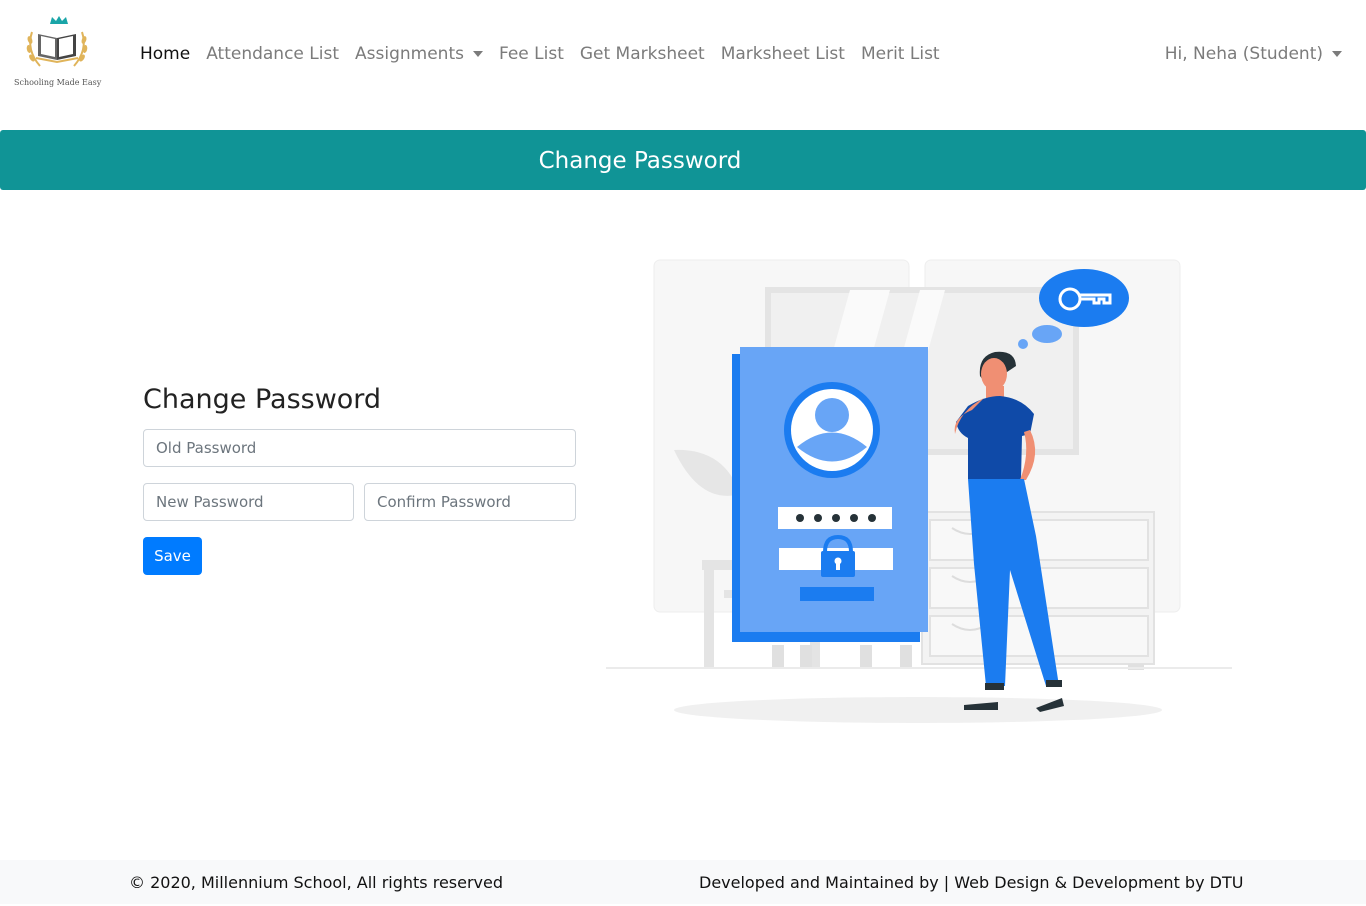 The width and height of the screenshot is (1366, 906). I want to click on school-logo: Schooling Made Easy, so click(58, 53).